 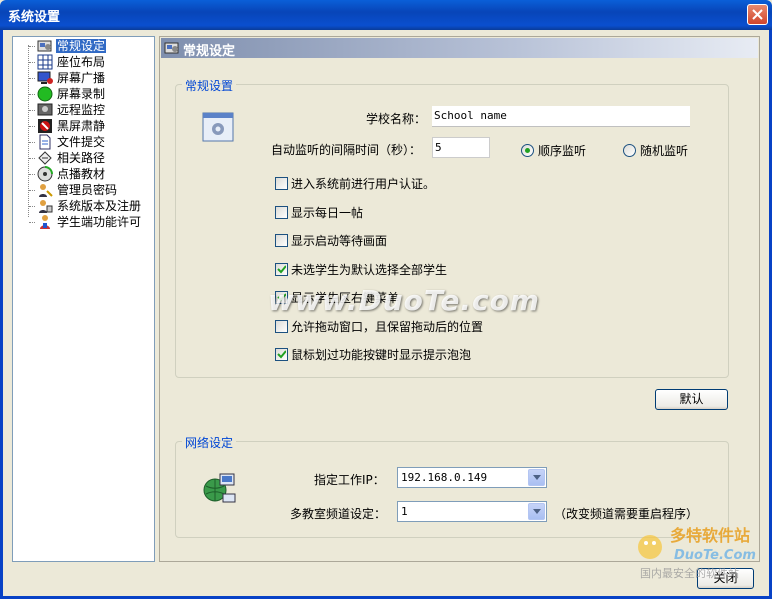 I want to click on default-button: 默认, so click(x=691, y=399).